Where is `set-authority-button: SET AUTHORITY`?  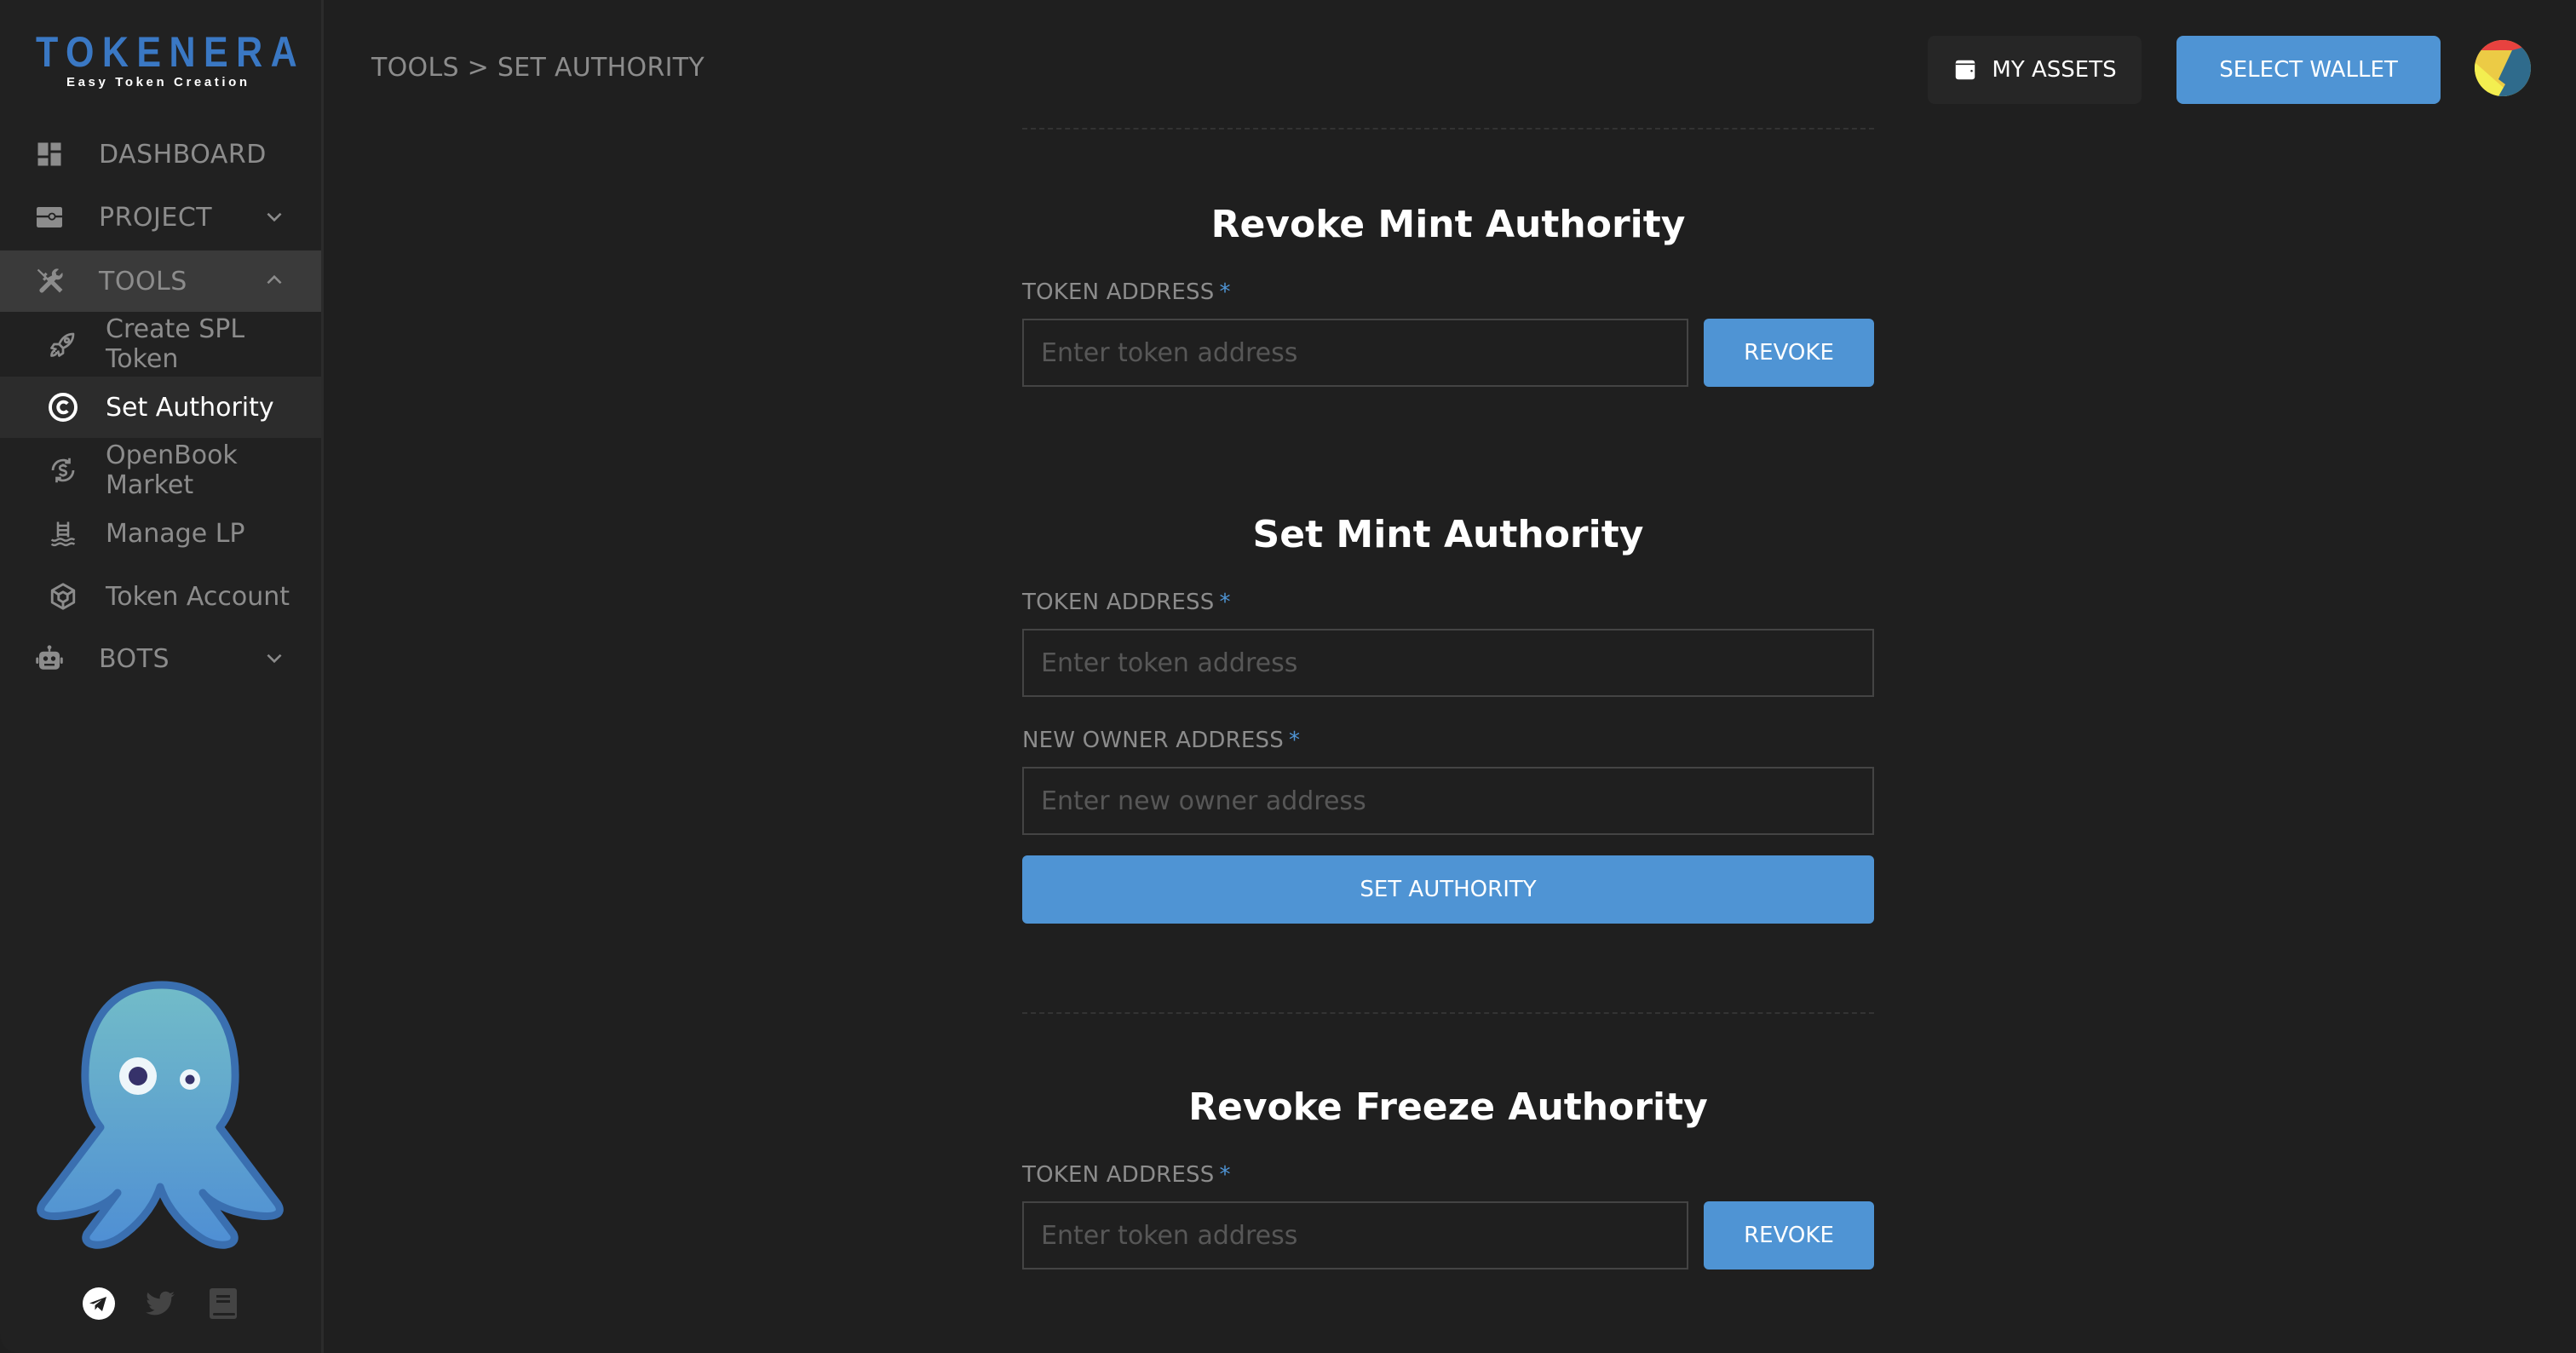
set-authority-button: SET AUTHORITY is located at coordinates (1448, 889).